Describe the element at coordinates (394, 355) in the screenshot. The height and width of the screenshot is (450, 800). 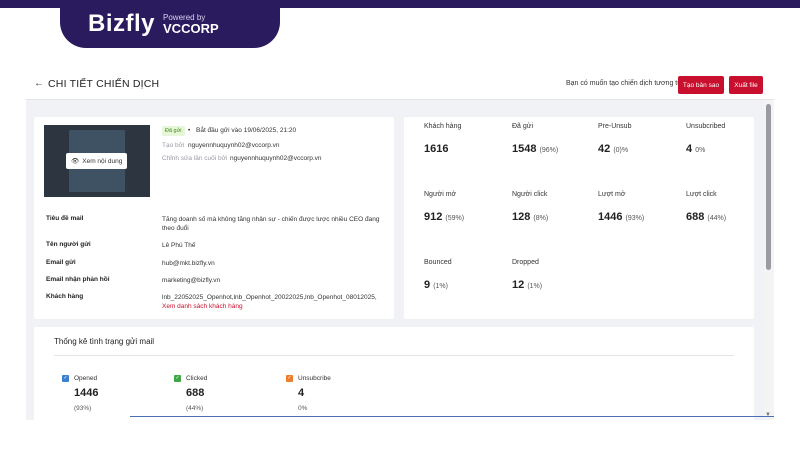
I see `divider` at that location.